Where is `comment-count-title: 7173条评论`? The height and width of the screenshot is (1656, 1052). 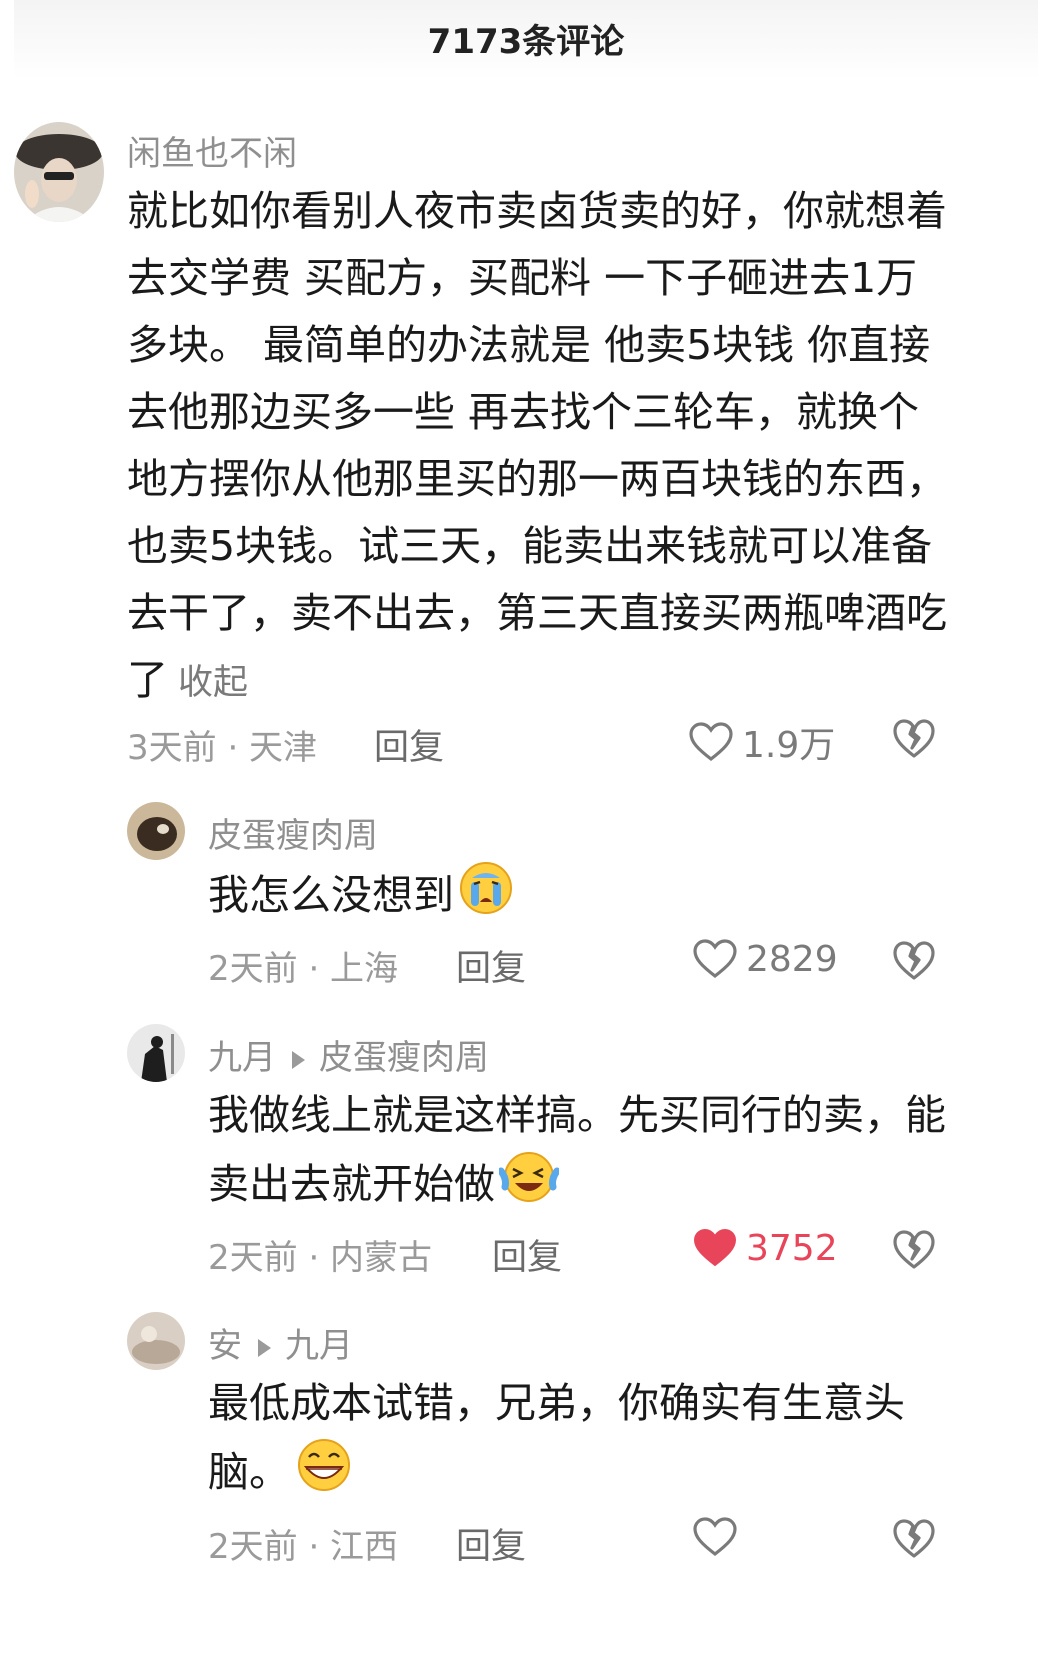
comment-count-title: 7173条评论 is located at coordinates (526, 42).